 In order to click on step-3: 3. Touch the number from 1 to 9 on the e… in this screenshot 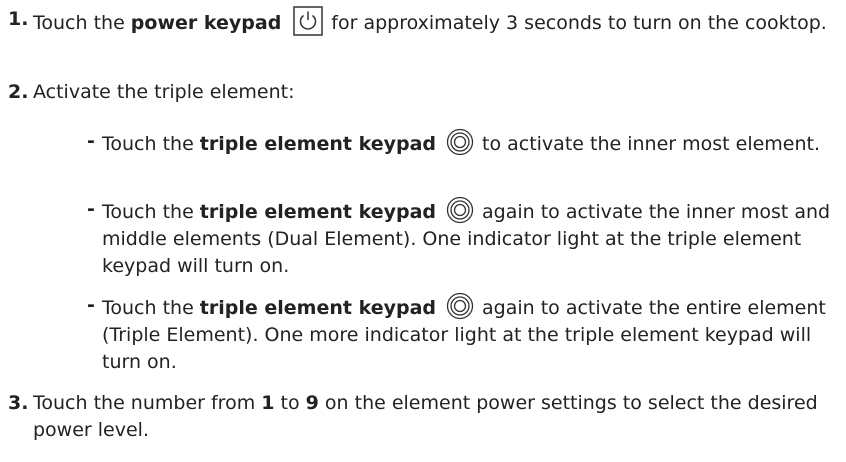, I will do `click(423, 417)`.